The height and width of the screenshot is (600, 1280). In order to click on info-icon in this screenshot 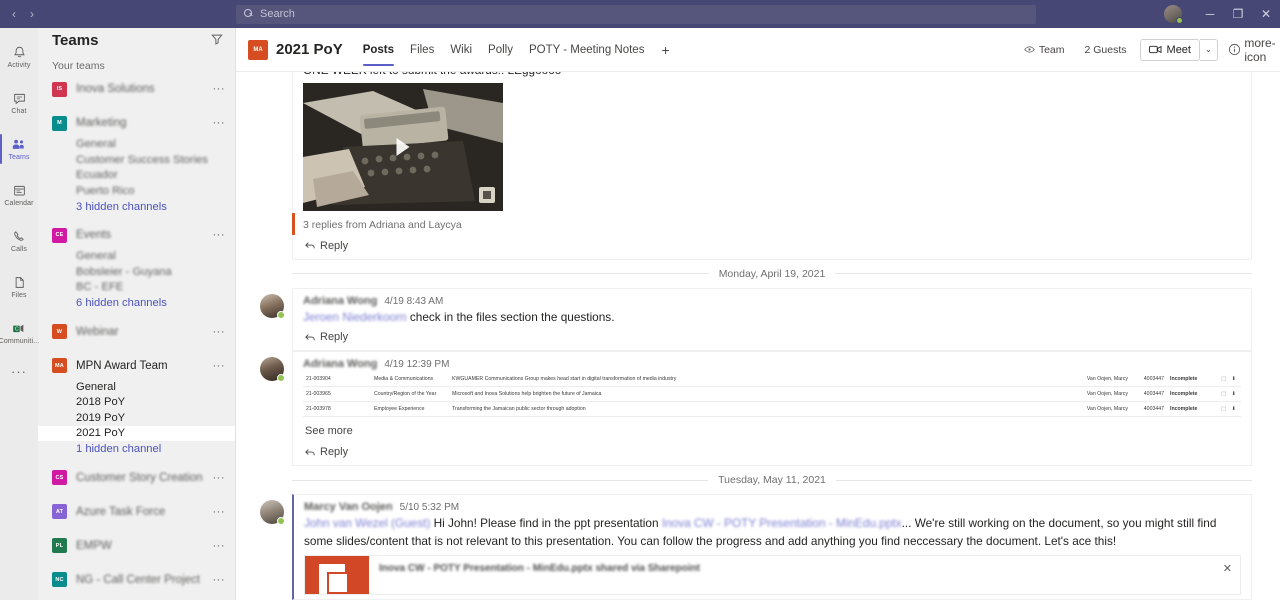, I will do `click(1234, 50)`.